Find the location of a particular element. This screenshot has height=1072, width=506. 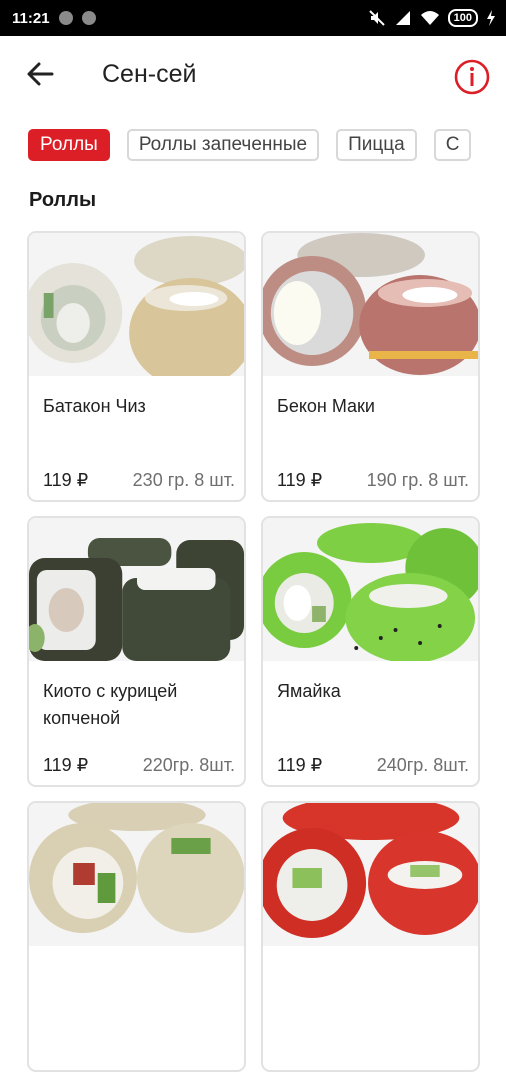

category-tabs: Роллы Роллы запеченные Пицца С is located at coordinates (267, 145).